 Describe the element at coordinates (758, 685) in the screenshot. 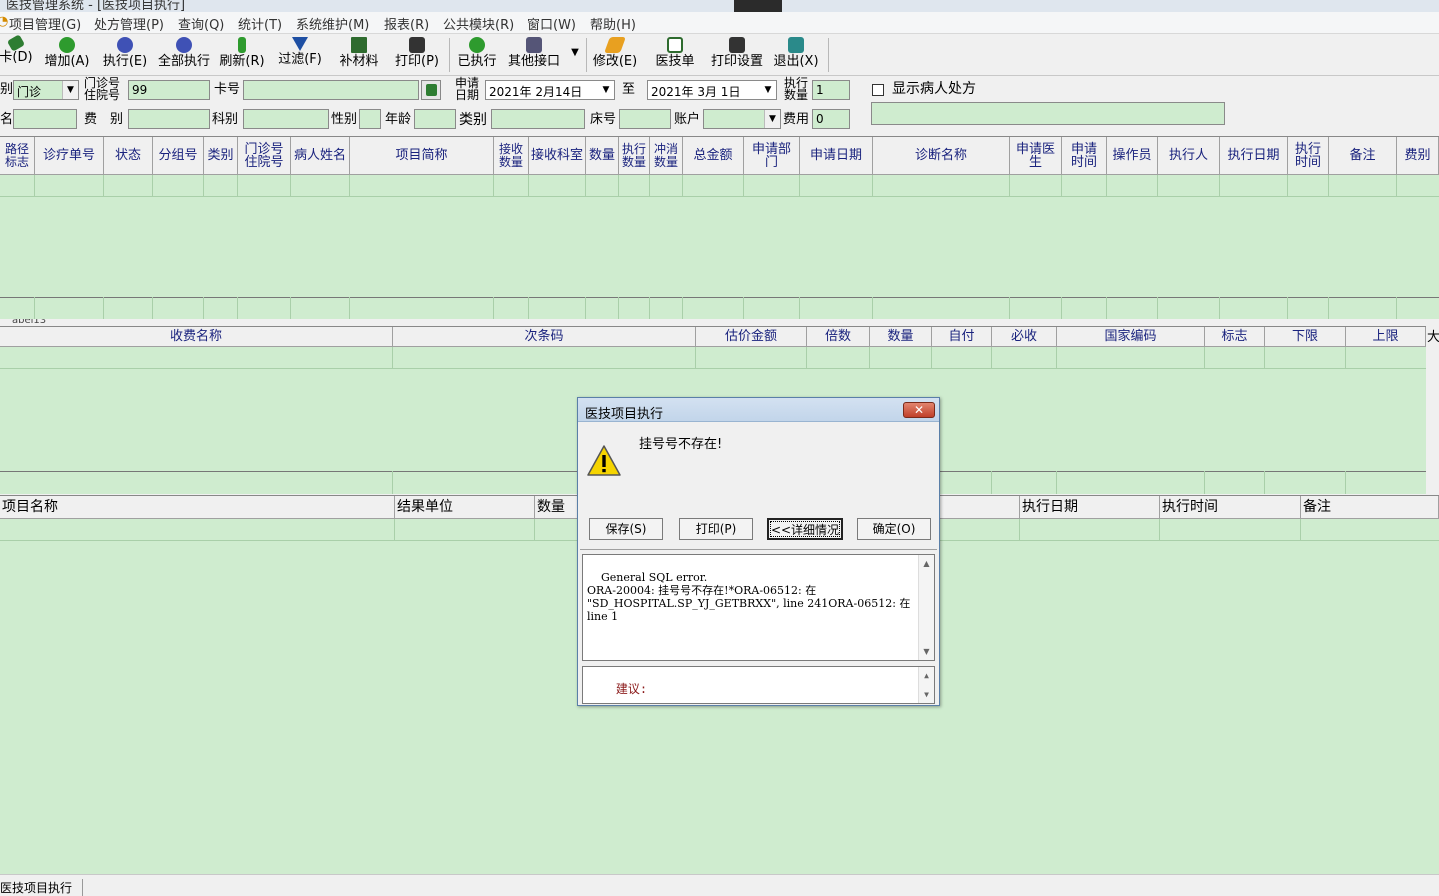

I see `suggestion-text: 建议: ▲ ▼` at that location.